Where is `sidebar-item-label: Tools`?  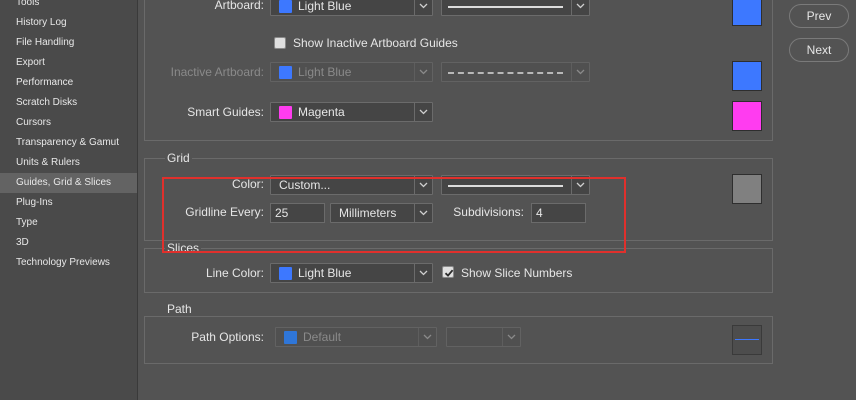
sidebar-item-label: Tools is located at coordinates (28, 4).